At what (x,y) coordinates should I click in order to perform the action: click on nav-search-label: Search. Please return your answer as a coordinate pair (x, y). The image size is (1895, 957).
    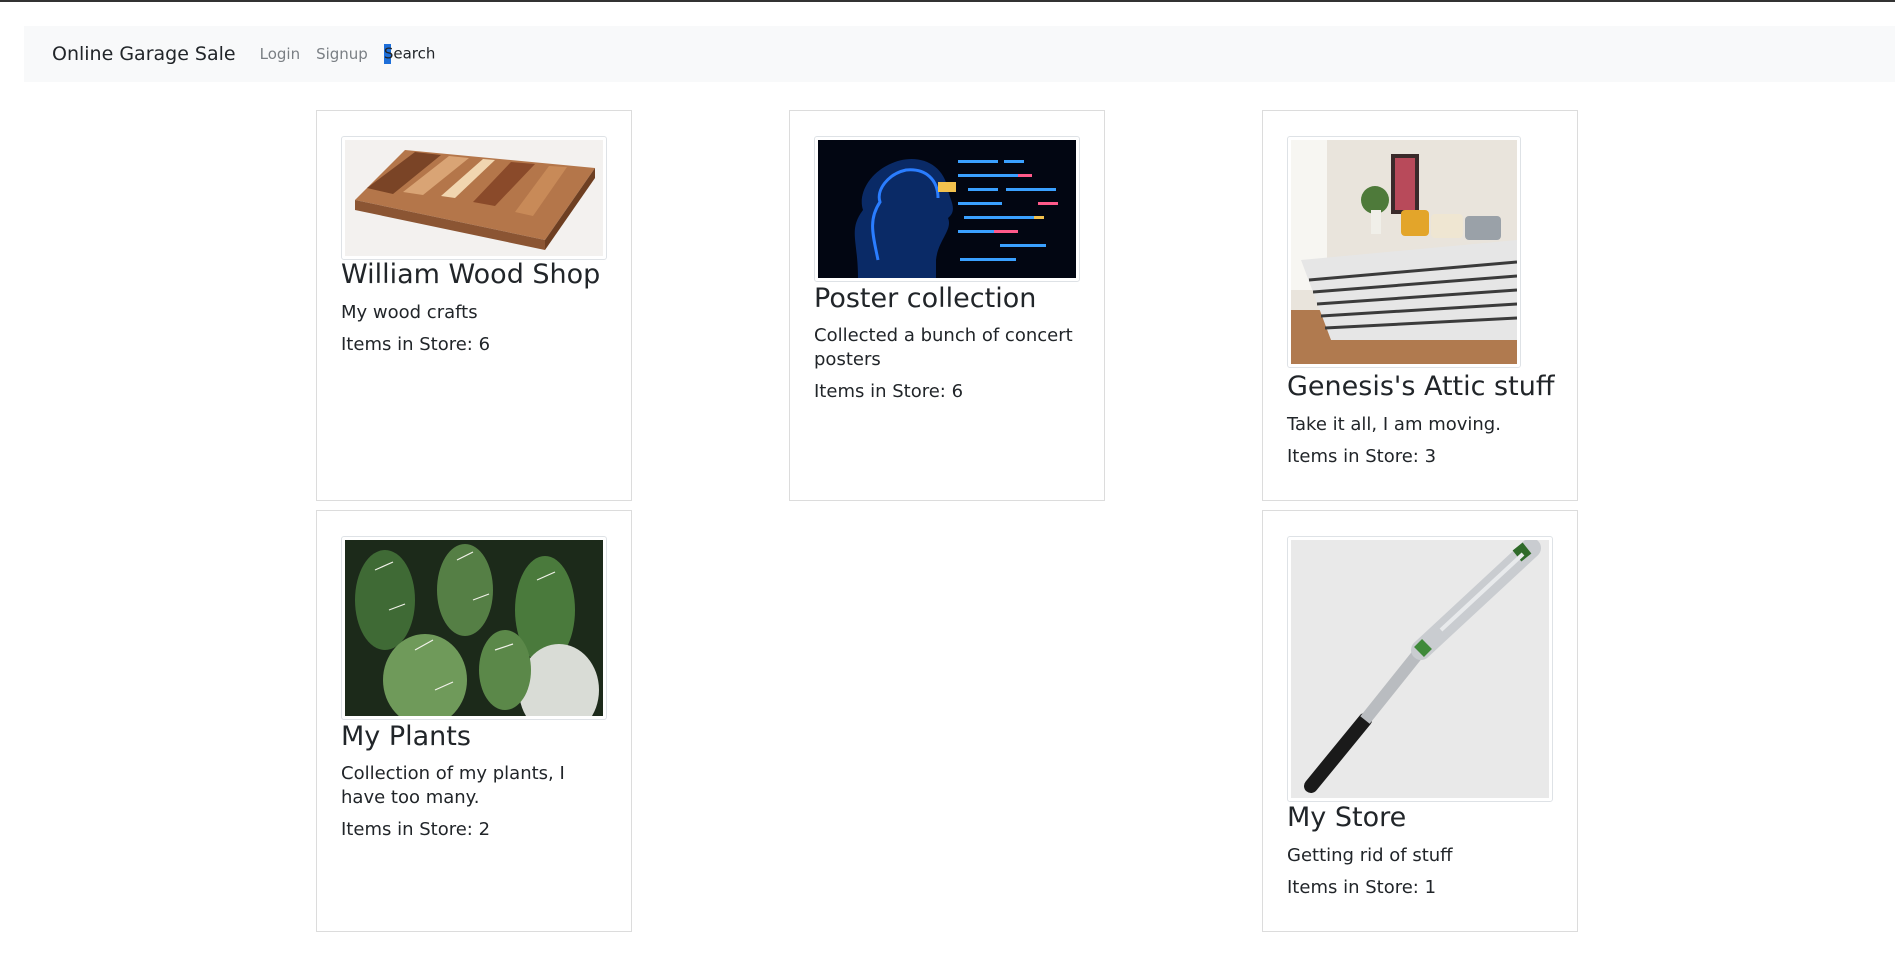
    Looking at the image, I should click on (409, 53).